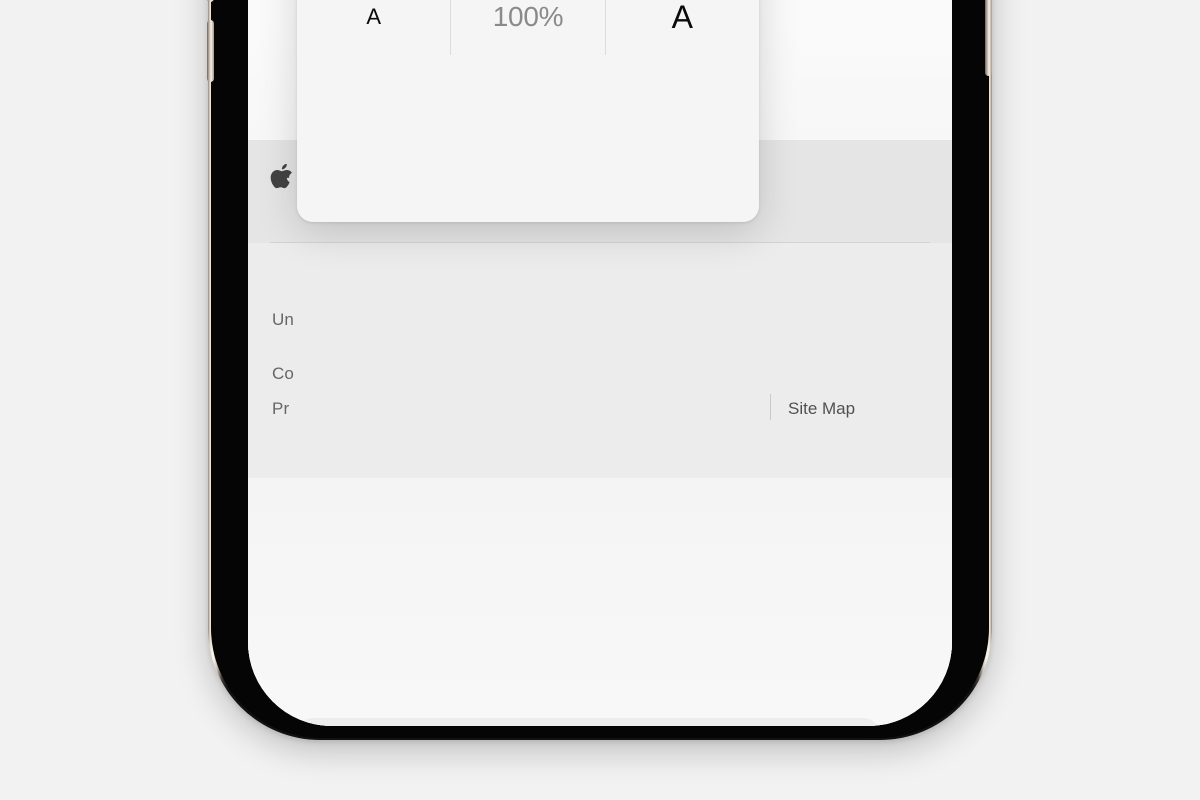 The image size is (1200, 800). What do you see at coordinates (373, 16) in the screenshot?
I see `zoom-decrease-label: A` at bounding box center [373, 16].